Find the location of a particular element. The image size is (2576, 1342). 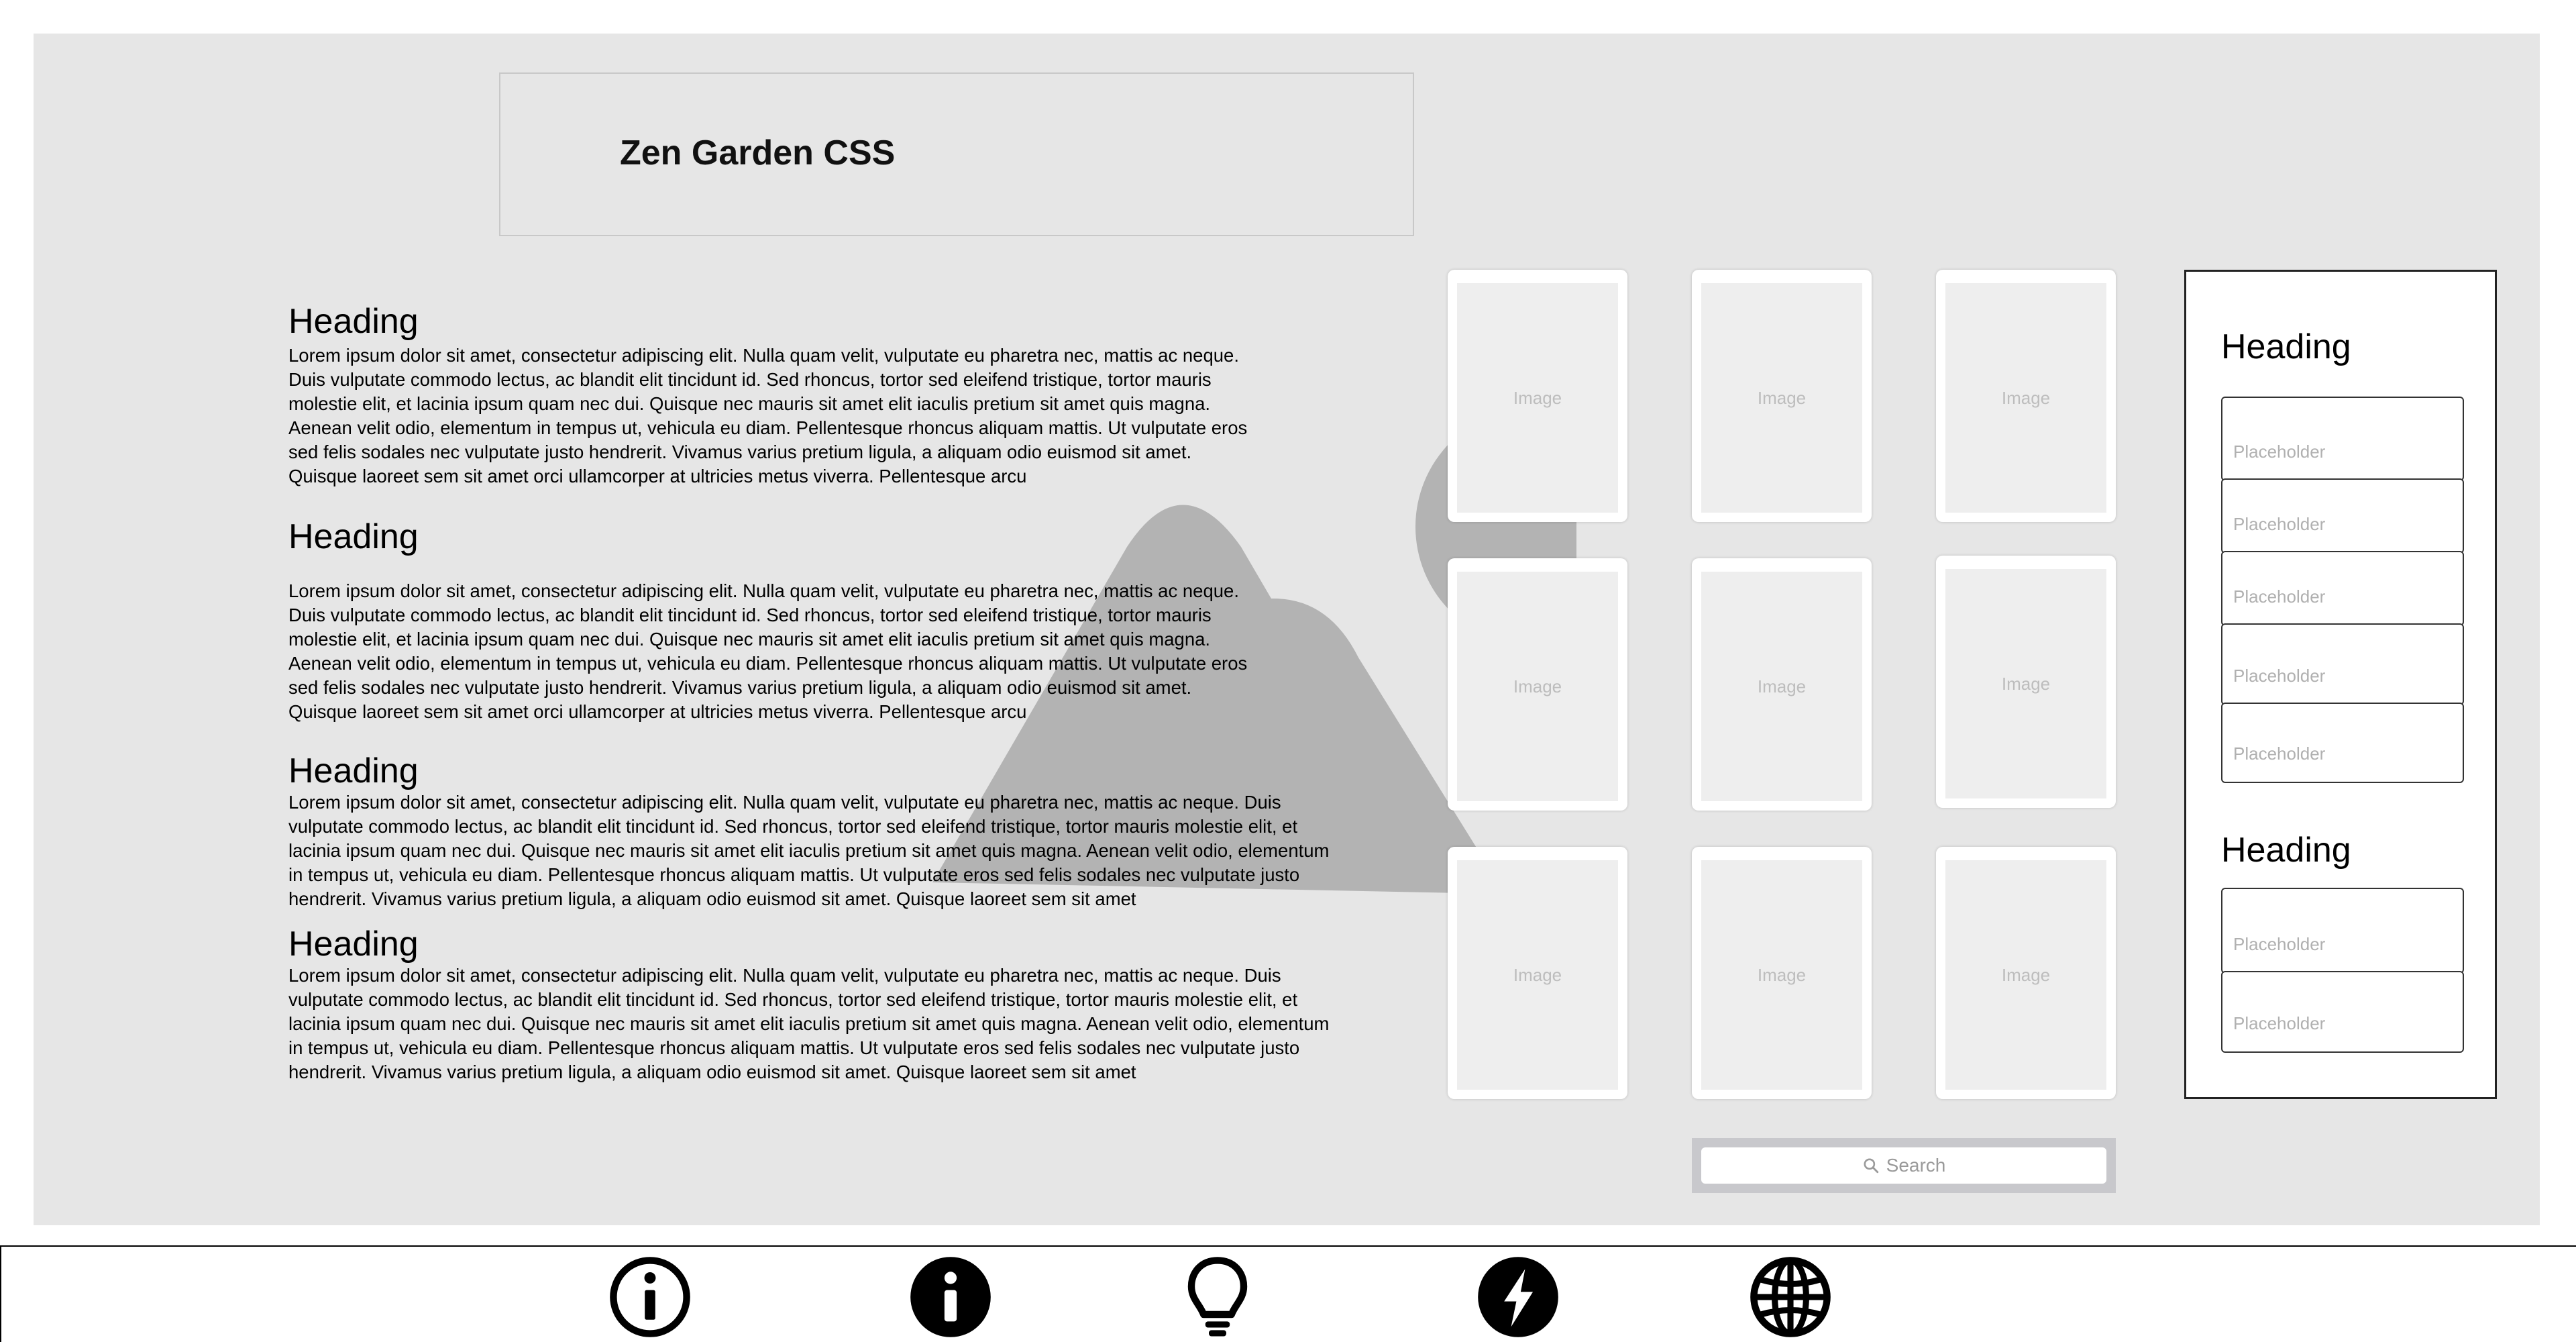

gallery-image-9: Image is located at coordinates (2026, 973).